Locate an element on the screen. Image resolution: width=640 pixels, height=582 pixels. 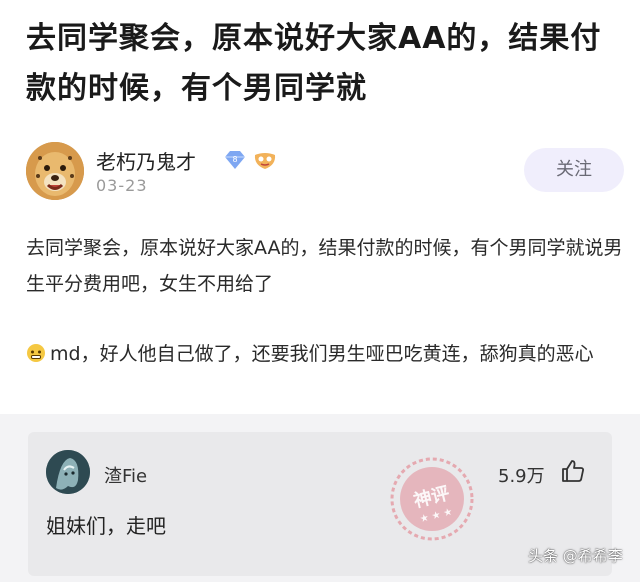
diamond-level-icon: 8 is located at coordinates (235, 160).